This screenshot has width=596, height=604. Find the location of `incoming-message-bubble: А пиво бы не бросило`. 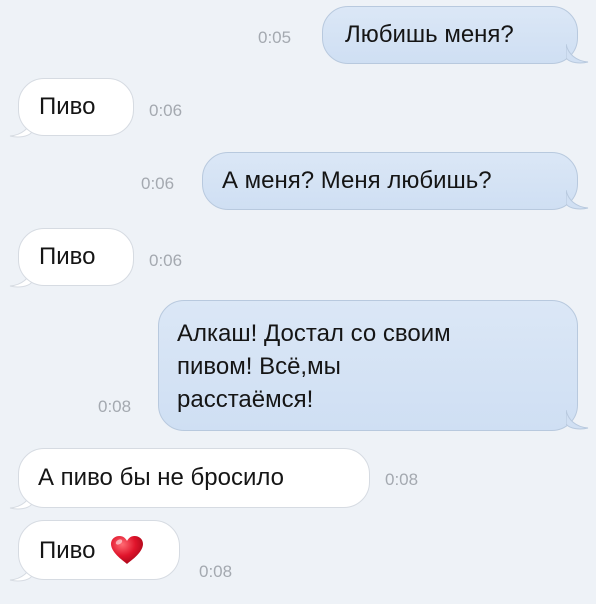

incoming-message-bubble: А пиво бы не бросило is located at coordinates (194, 478).